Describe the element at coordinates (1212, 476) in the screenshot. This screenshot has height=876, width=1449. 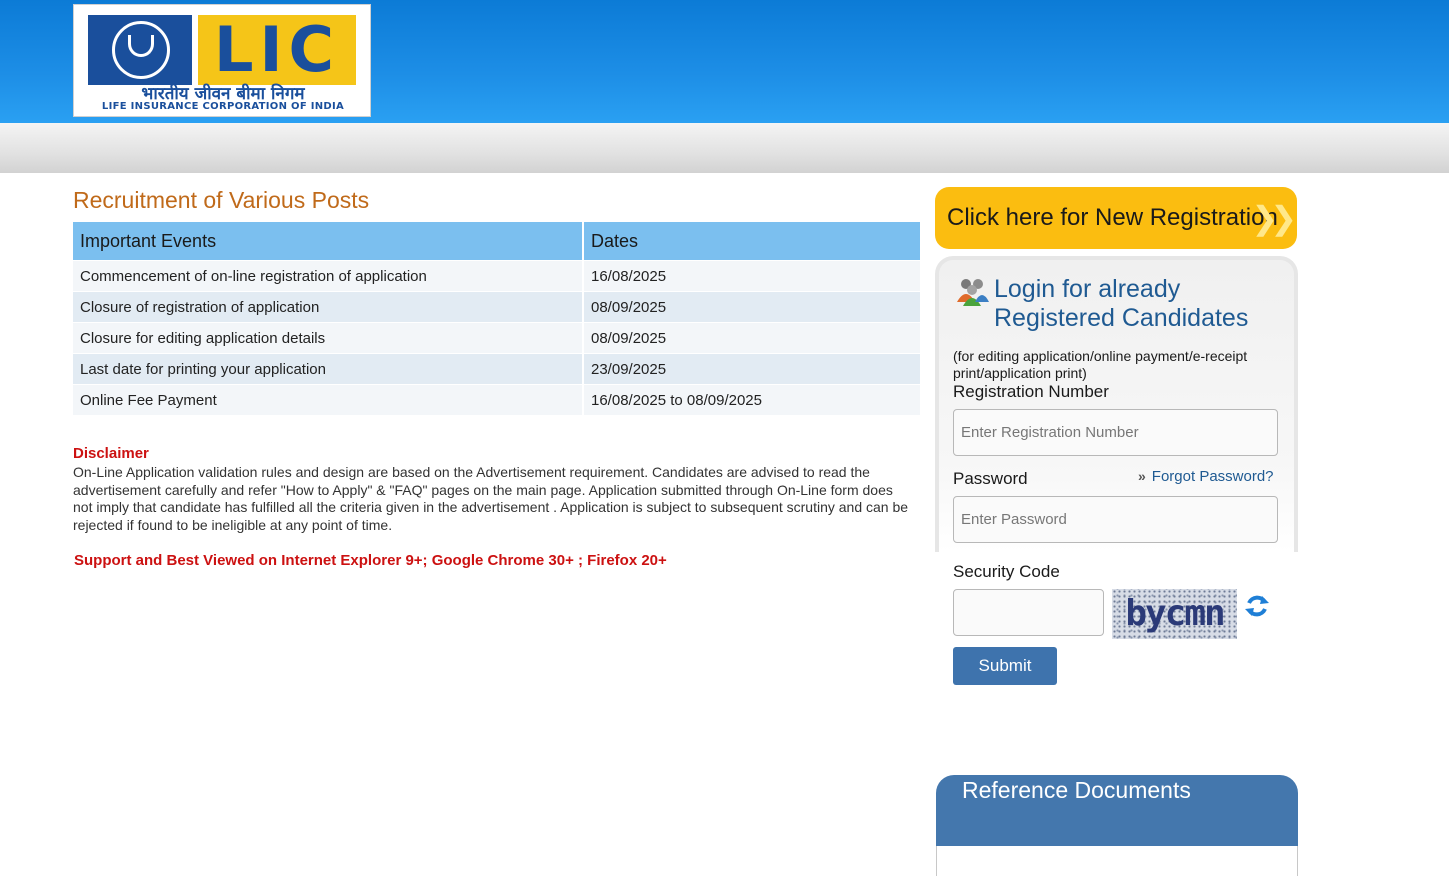
I see `forgot-password-label: Forgot Password?` at that location.